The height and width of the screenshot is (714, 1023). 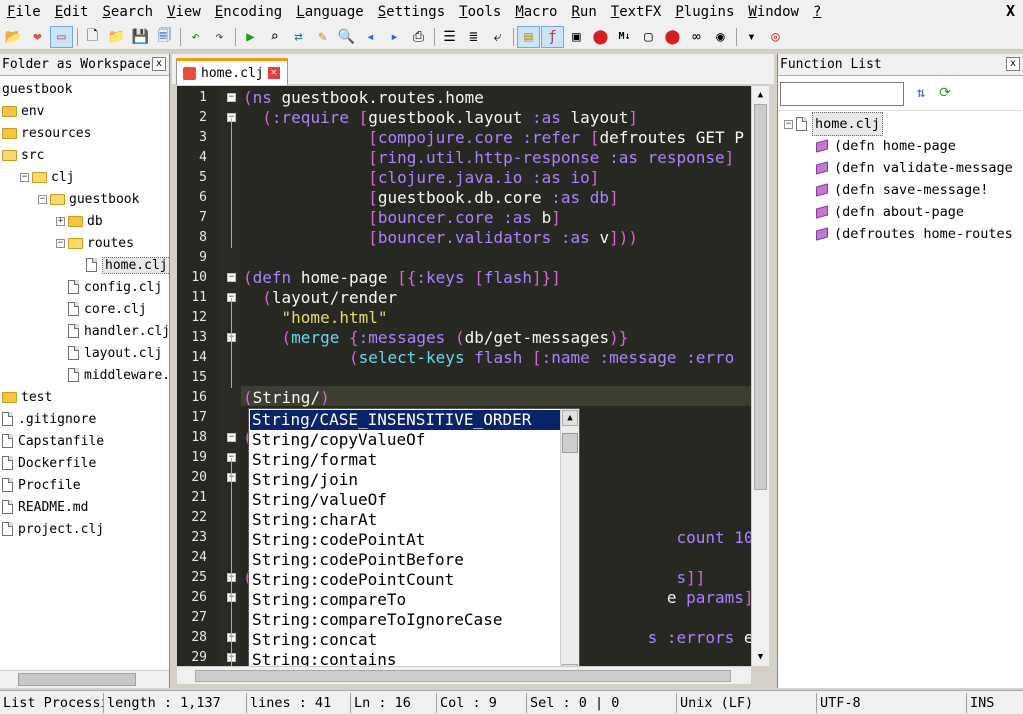 I want to click on menu-item-settings: Settings, so click(x=411, y=12).